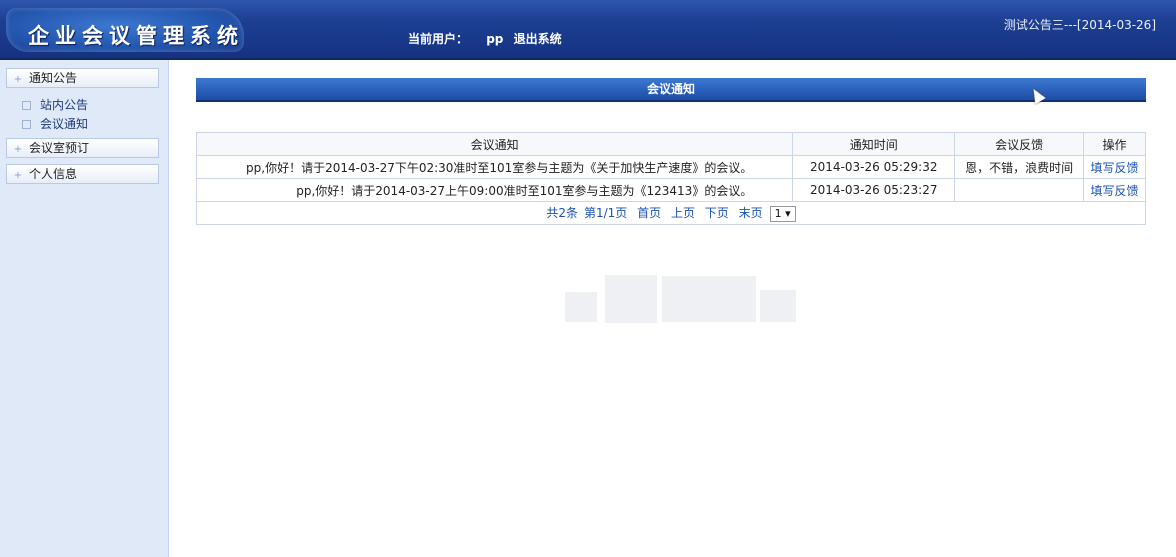 Image resolution: width=1176 pixels, height=557 pixels. Describe the element at coordinates (53, 174) in the screenshot. I see `sidebar-menu-label: 个人信息` at that location.